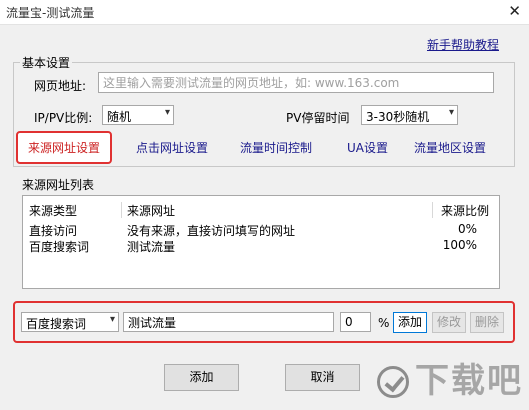  What do you see at coordinates (264, 12) in the screenshot?
I see `title-bar: 流量宝-测试流量 ✕` at bounding box center [264, 12].